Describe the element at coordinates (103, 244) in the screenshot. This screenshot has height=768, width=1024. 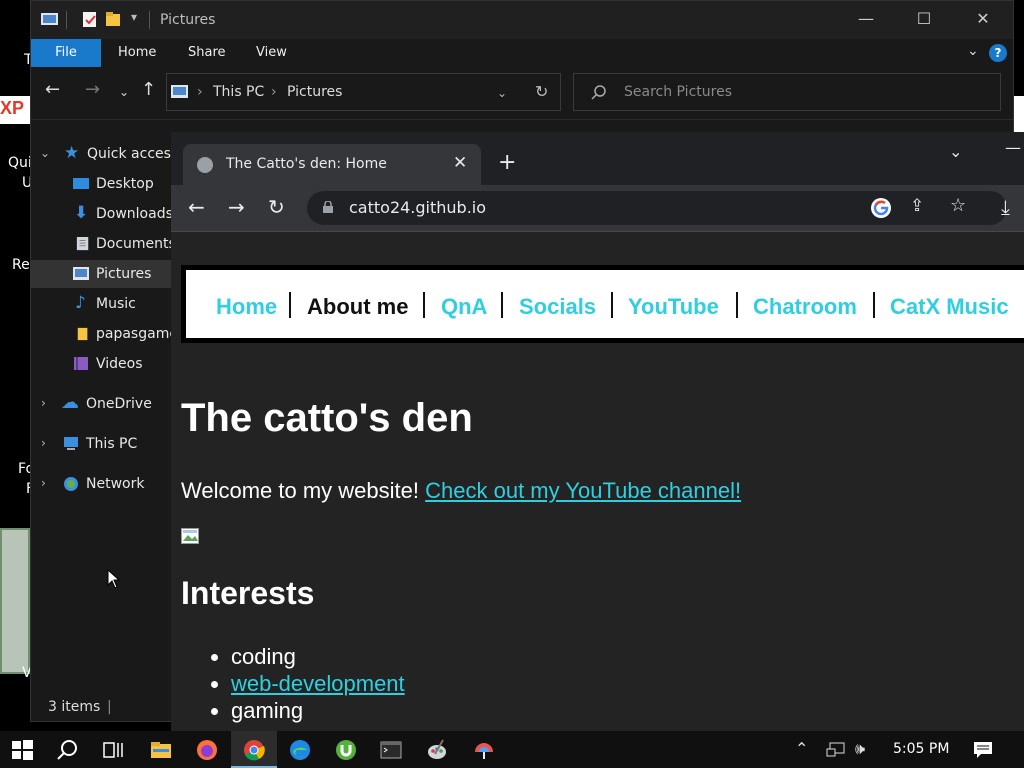
I see `nav-documents: Documents` at that location.